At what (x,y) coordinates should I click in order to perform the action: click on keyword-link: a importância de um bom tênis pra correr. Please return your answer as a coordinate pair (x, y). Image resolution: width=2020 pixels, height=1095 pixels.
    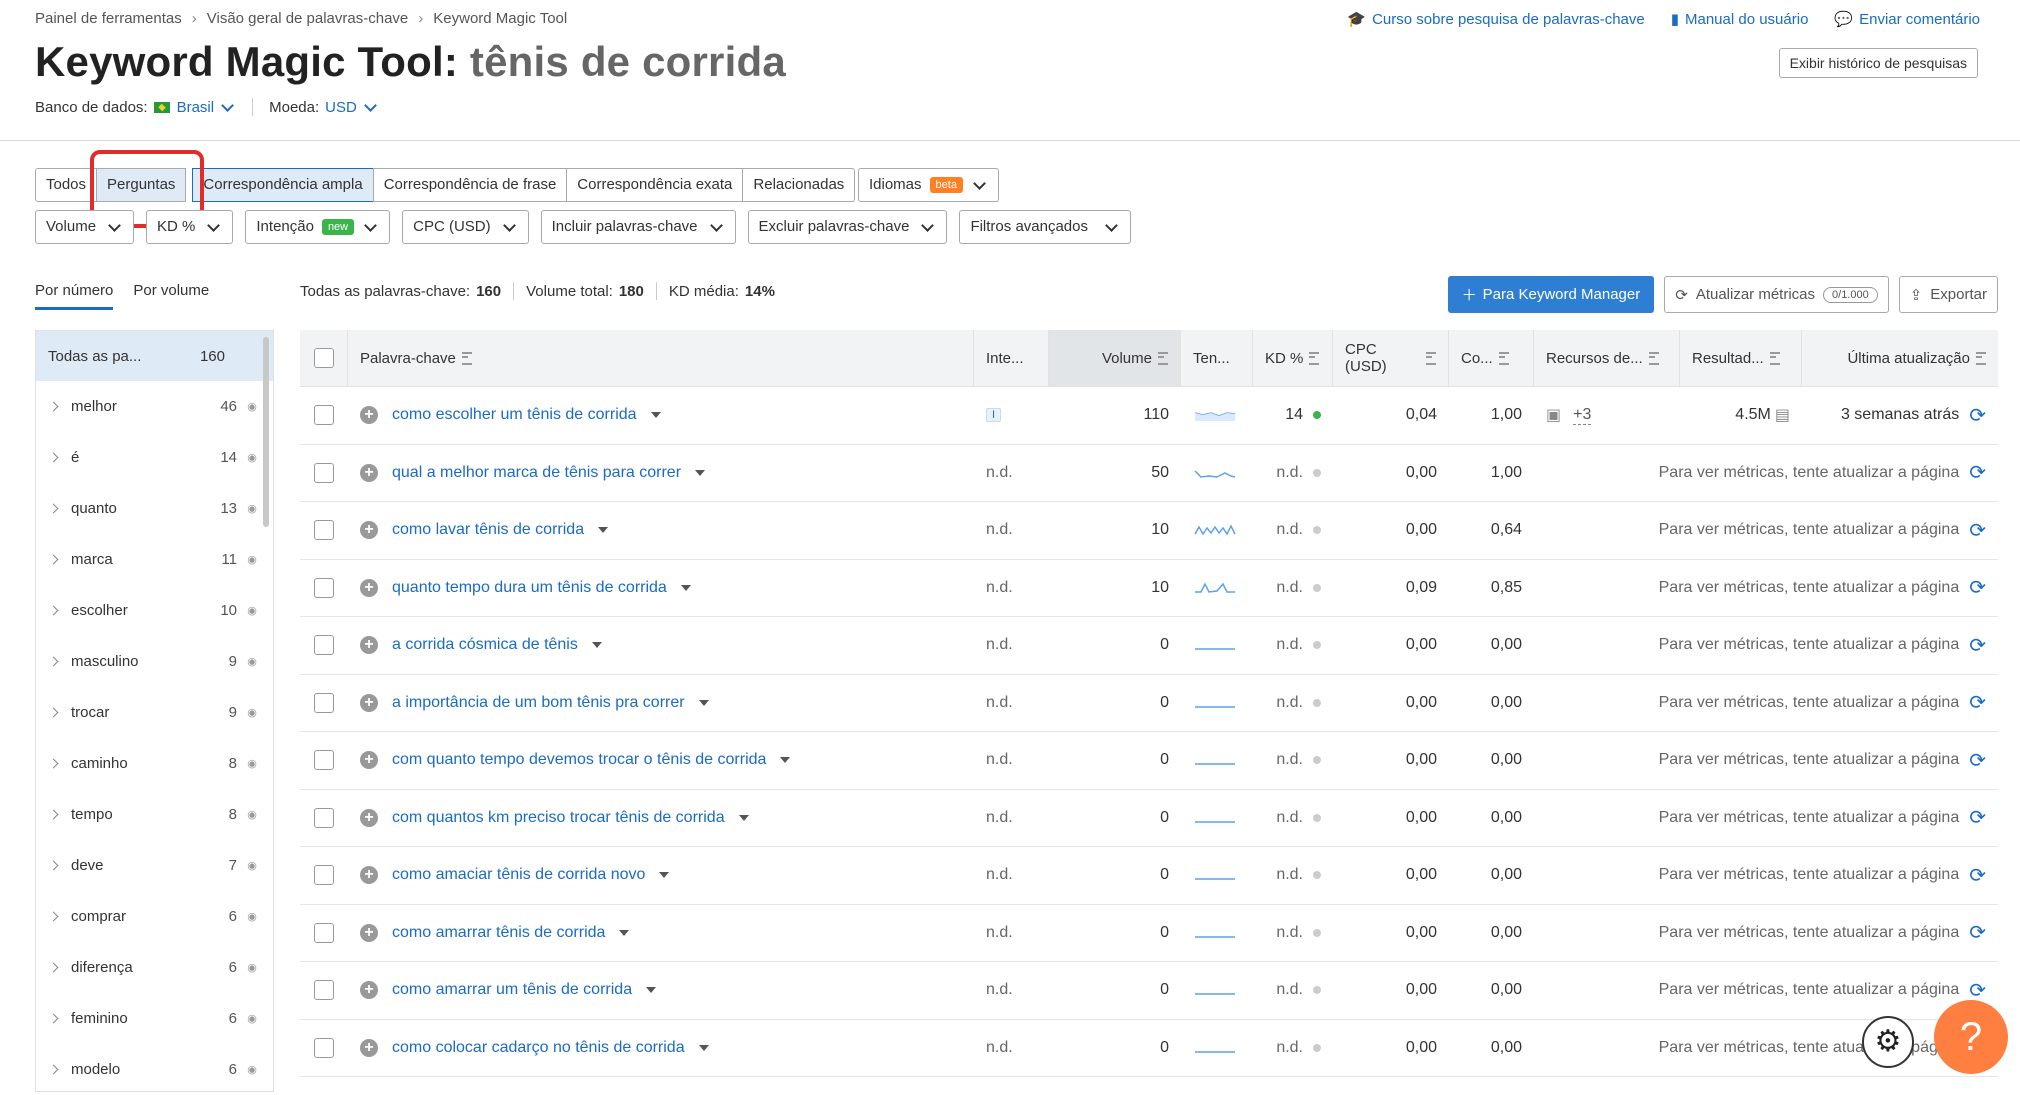
    Looking at the image, I should click on (538, 703).